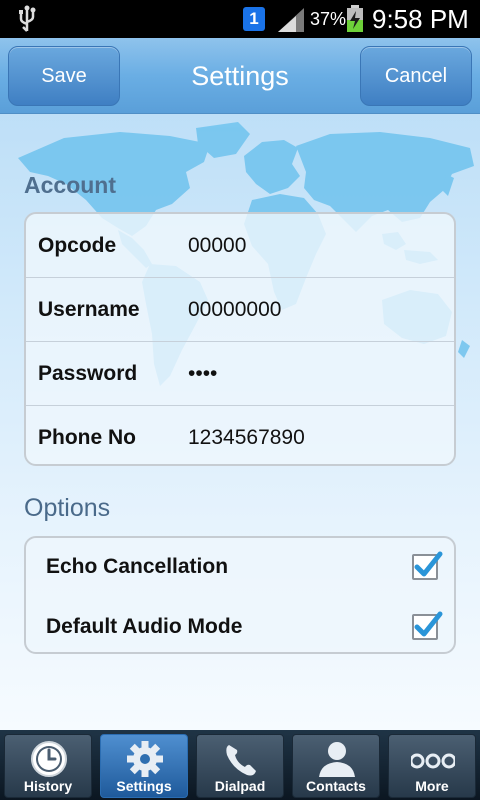 This screenshot has height=800, width=480. I want to click on phone-icon, so click(241, 760).